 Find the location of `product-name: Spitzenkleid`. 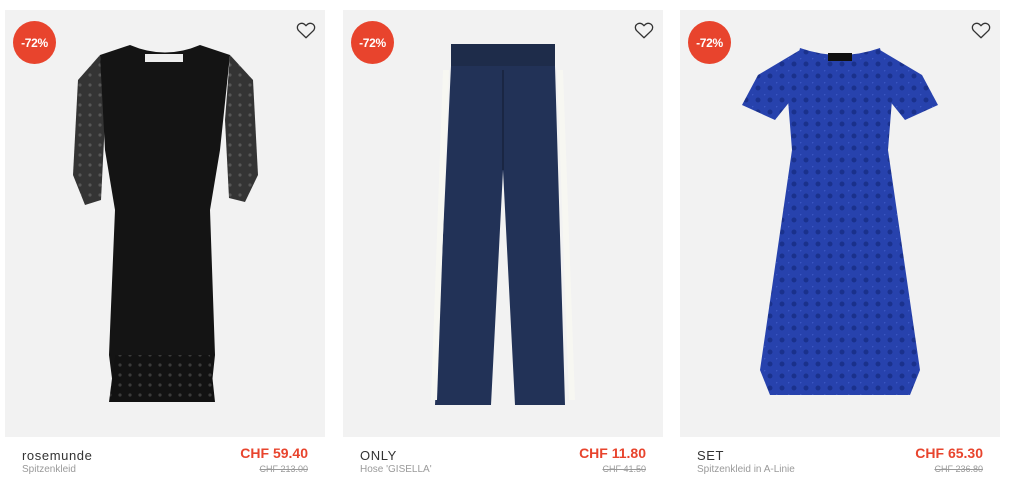

product-name: Spitzenkleid is located at coordinates (49, 469).